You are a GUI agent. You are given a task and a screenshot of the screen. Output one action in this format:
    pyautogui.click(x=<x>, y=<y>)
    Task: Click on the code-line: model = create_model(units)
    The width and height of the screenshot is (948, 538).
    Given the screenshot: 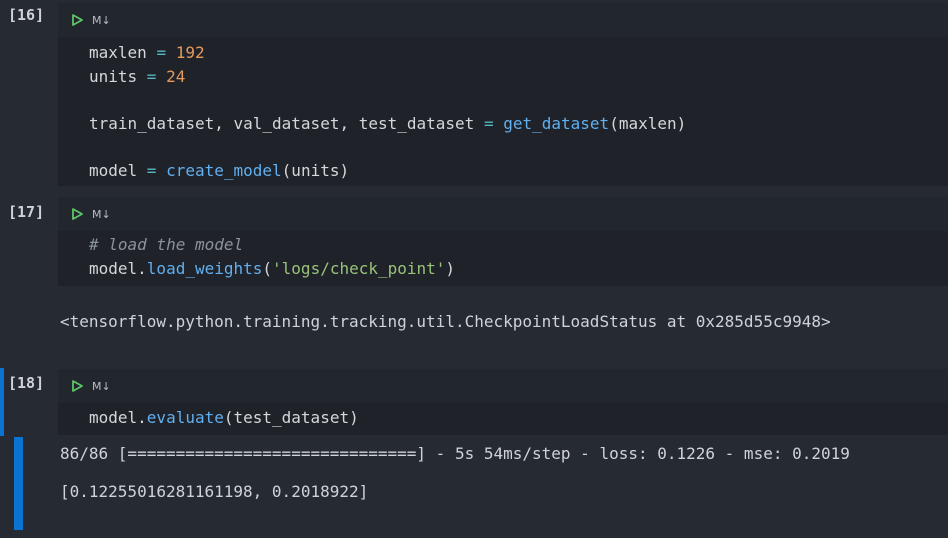 What is the action you would take?
    pyautogui.click(x=219, y=170)
    